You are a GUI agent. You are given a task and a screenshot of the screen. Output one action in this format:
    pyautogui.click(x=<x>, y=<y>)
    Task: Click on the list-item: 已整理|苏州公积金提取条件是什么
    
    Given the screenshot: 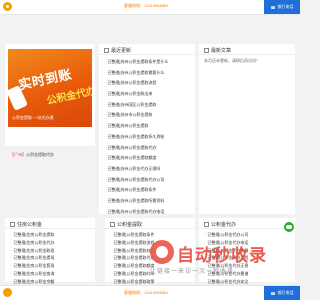 What is the action you would take?
    pyautogui.click(x=147, y=62)
    